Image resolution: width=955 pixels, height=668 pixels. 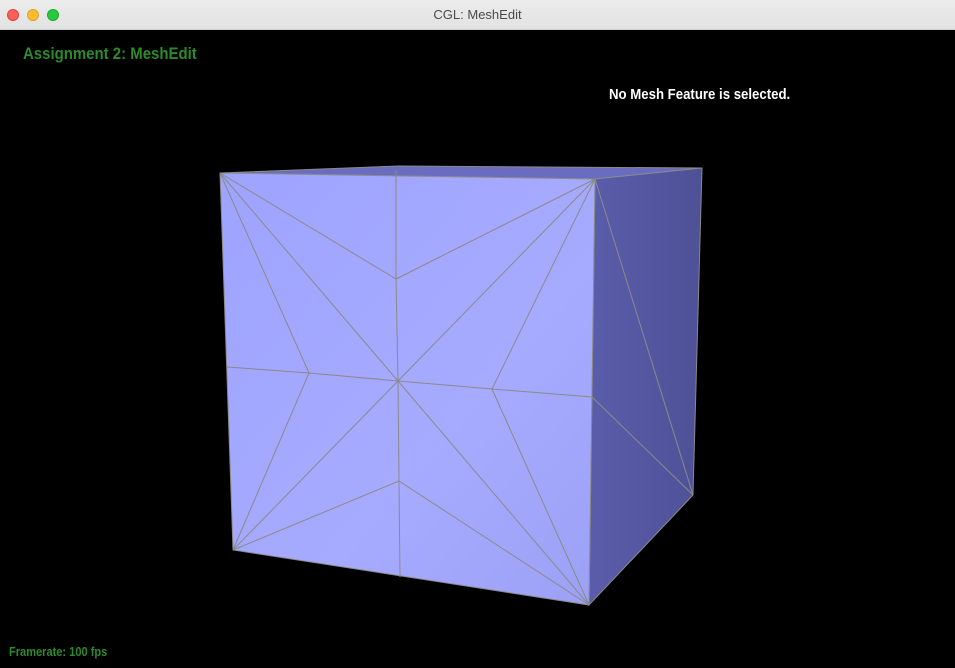 What do you see at coordinates (700, 94) in the screenshot?
I see `selection-status: No Mesh Feature is selected.` at bounding box center [700, 94].